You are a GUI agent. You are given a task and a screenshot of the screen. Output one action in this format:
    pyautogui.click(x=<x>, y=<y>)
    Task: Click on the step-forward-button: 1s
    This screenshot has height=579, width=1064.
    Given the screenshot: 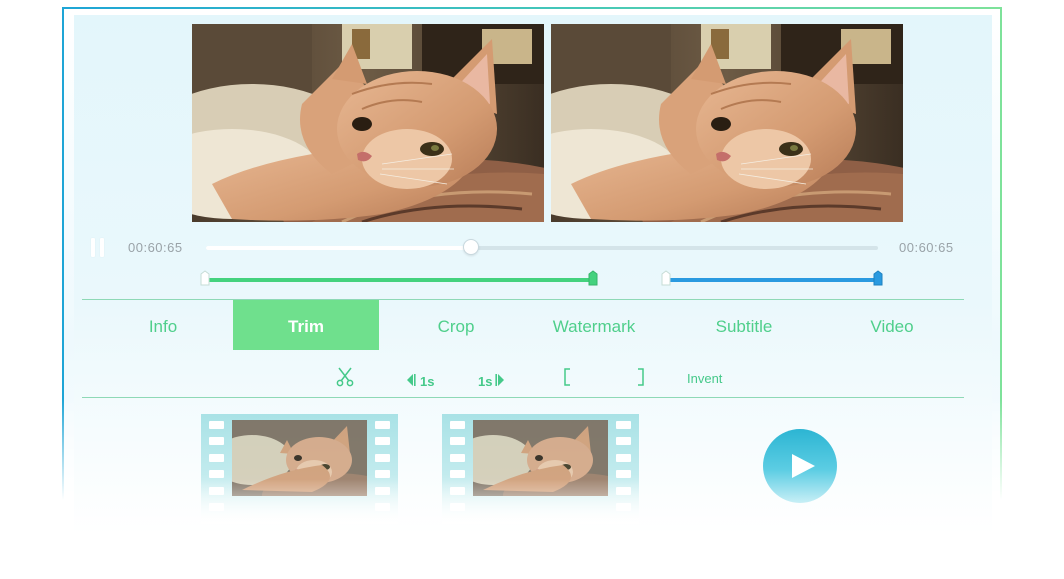 What is the action you would take?
    pyautogui.click(x=492, y=380)
    